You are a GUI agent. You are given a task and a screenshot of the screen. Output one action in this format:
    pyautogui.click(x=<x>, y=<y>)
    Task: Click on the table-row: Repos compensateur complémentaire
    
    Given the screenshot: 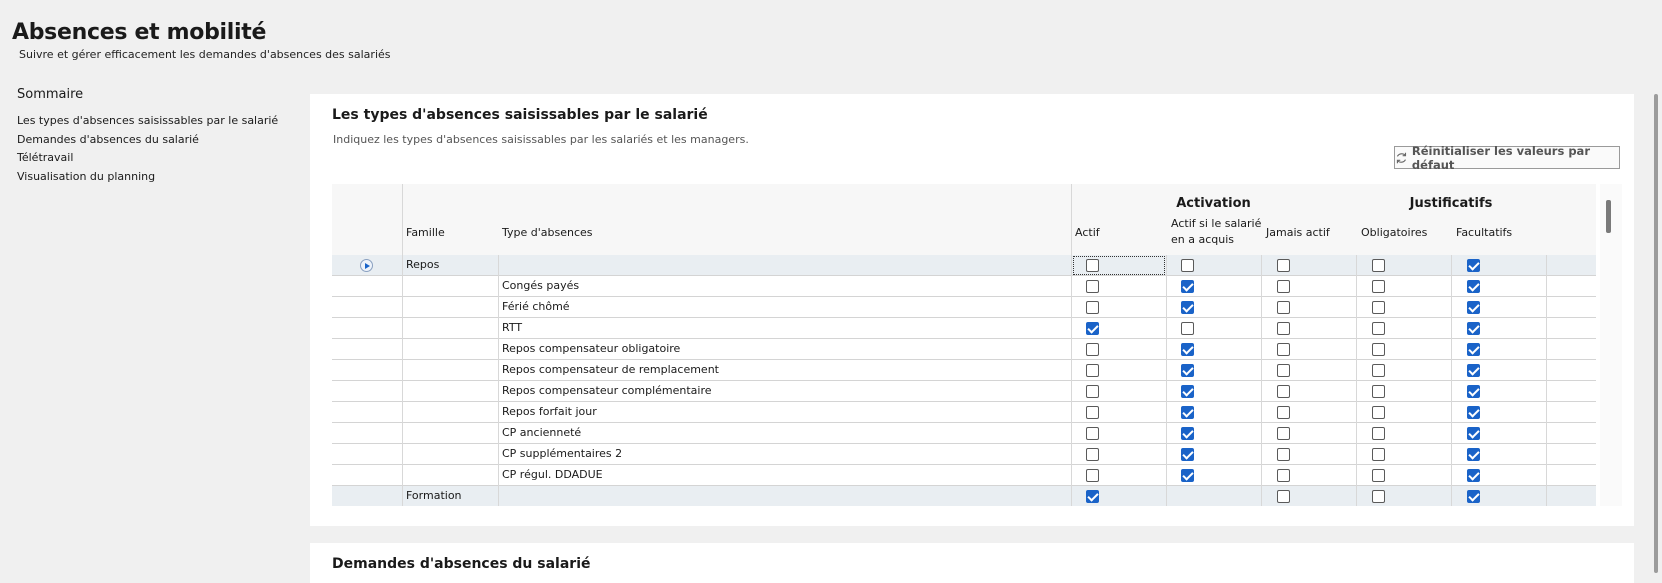 What is the action you would take?
    pyautogui.click(x=964, y=391)
    